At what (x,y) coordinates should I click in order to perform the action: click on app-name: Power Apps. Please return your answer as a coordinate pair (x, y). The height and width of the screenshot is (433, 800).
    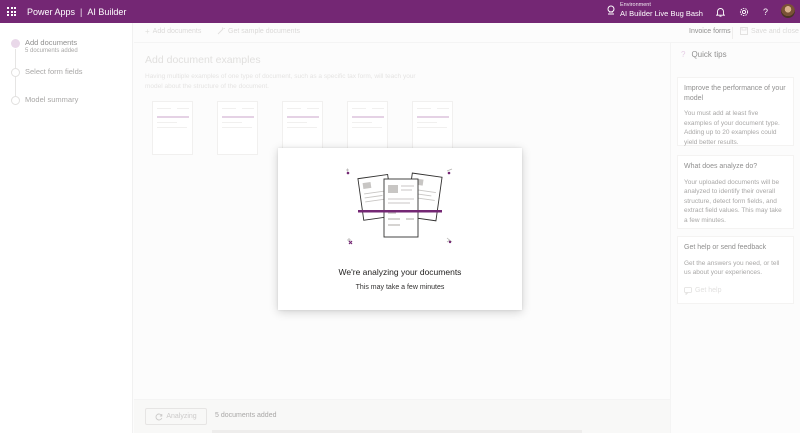
    Looking at the image, I should click on (51, 11).